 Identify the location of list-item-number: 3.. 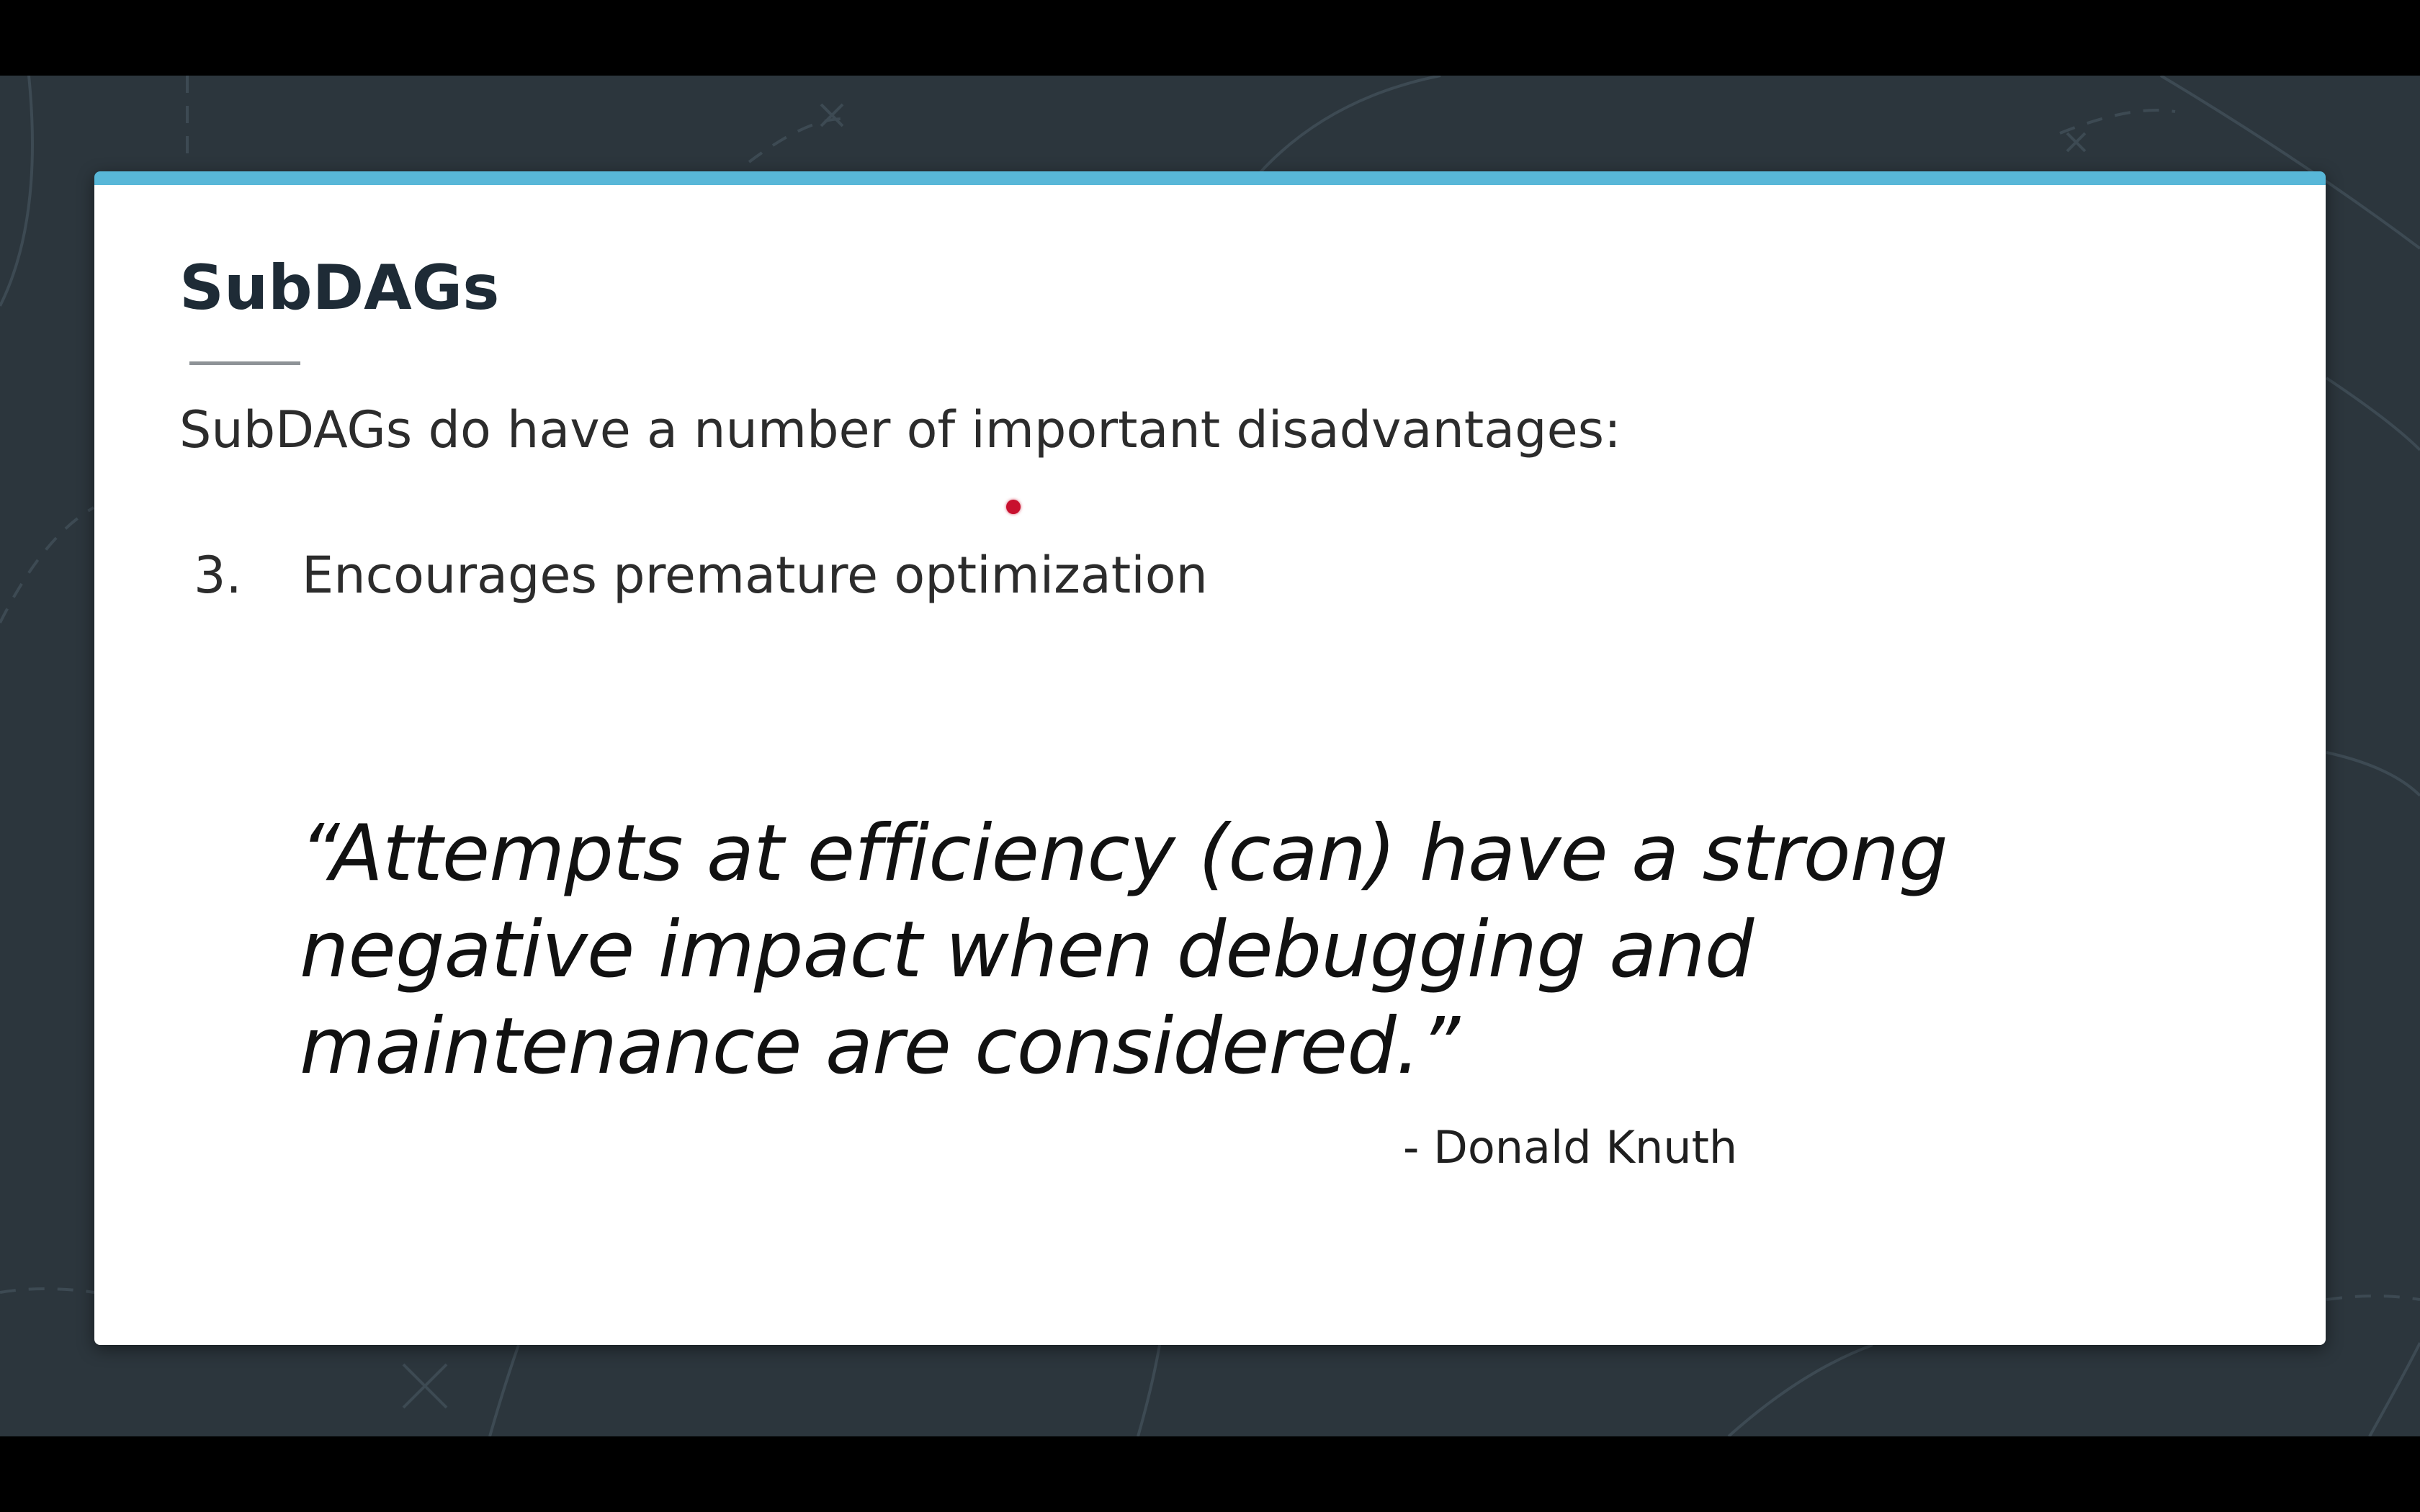
(218, 575).